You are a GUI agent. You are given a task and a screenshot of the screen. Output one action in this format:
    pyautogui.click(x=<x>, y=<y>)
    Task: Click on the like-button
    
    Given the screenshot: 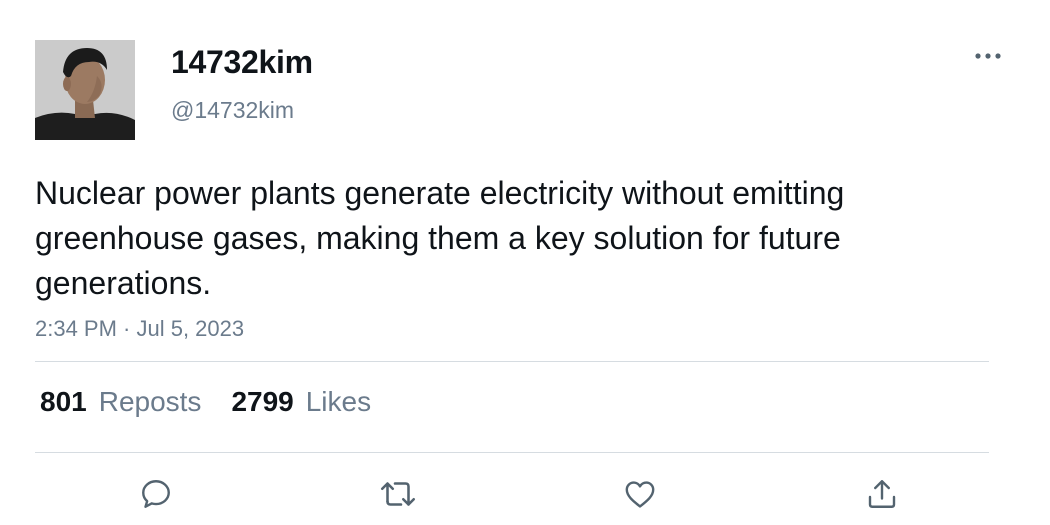 What is the action you would take?
    pyautogui.click(x=640, y=494)
    